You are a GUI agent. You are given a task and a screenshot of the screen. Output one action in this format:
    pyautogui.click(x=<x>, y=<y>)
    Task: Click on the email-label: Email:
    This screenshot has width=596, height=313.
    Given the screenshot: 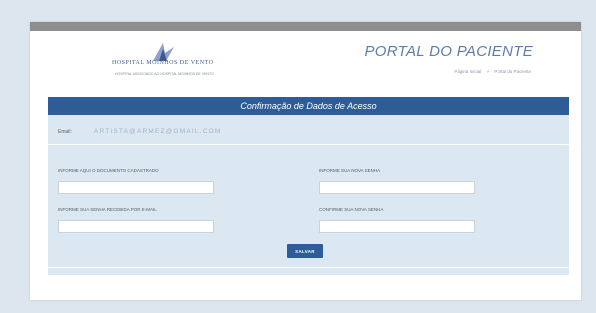 What is the action you would take?
    pyautogui.click(x=65, y=131)
    